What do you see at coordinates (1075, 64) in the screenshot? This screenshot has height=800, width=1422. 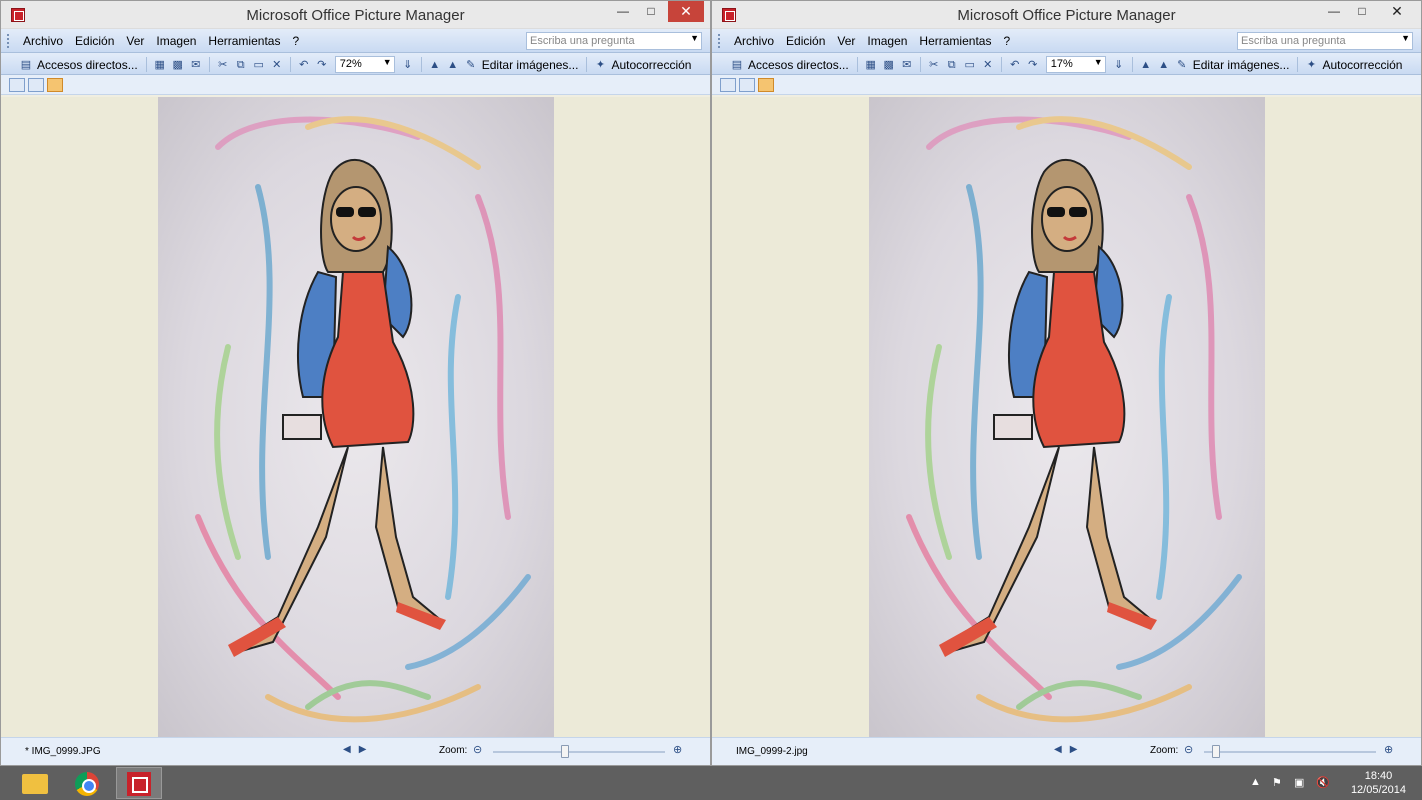 I see `zoom-select: 17% ▼` at bounding box center [1075, 64].